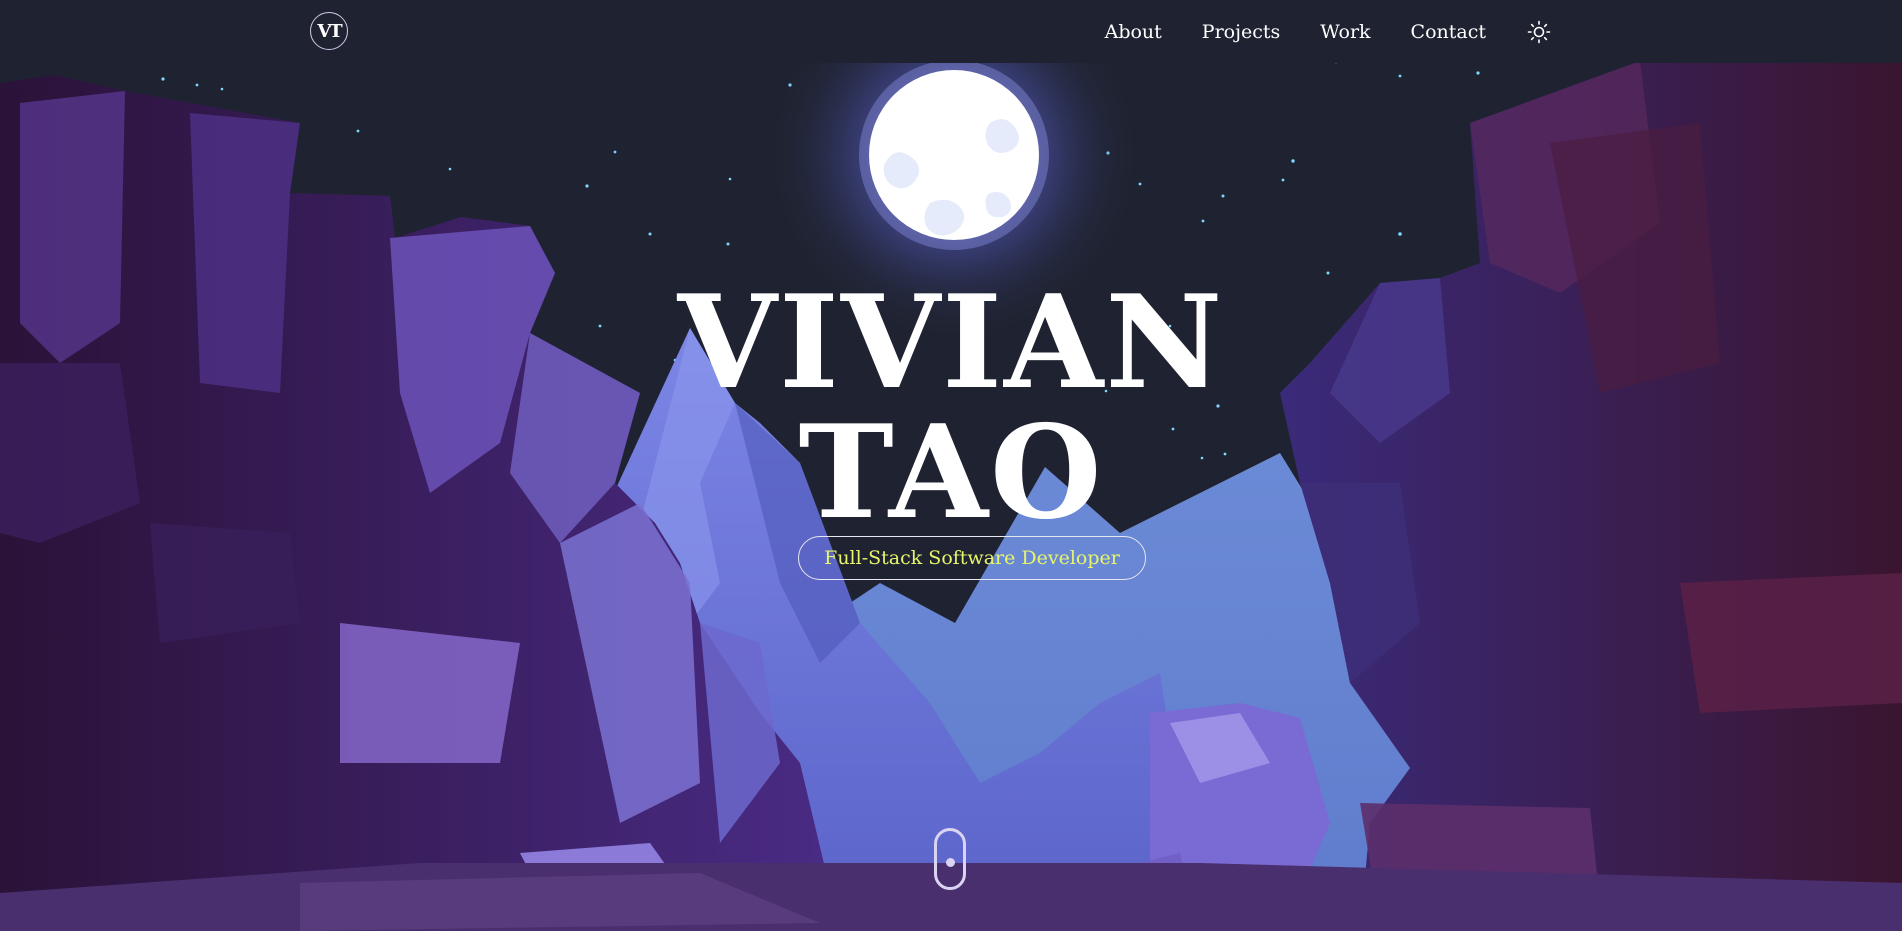 Image resolution: width=1902 pixels, height=931 pixels. Describe the element at coordinates (1133, 32) in the screenshot. I see `nav-about: About` at that location.